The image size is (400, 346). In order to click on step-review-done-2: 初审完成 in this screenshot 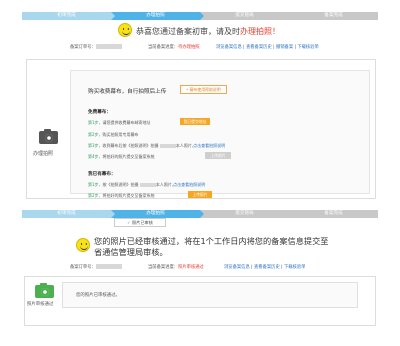, I will do `click(68, 214)`.